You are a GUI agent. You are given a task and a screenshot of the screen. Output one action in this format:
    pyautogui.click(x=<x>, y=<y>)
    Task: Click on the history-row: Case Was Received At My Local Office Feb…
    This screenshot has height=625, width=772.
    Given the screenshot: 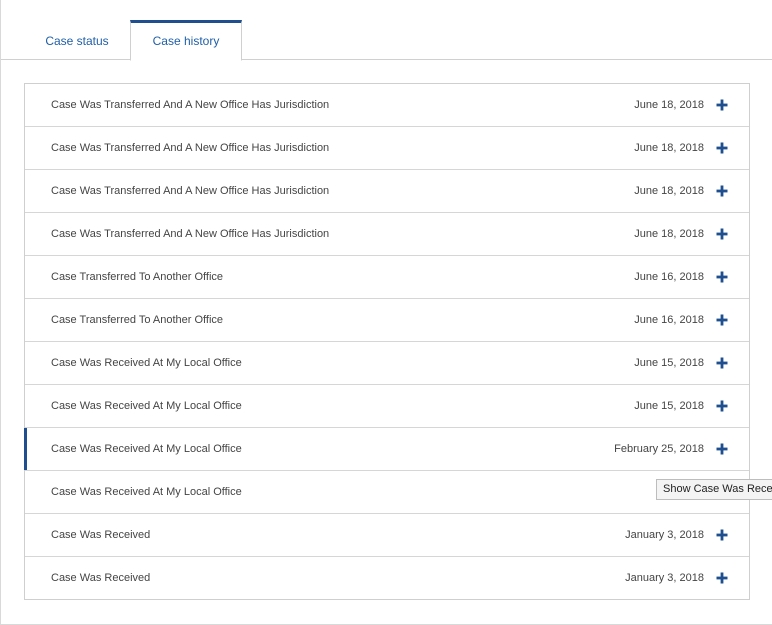 What is the action you would take?
    pyautogui.click(x=387, y=492)
    